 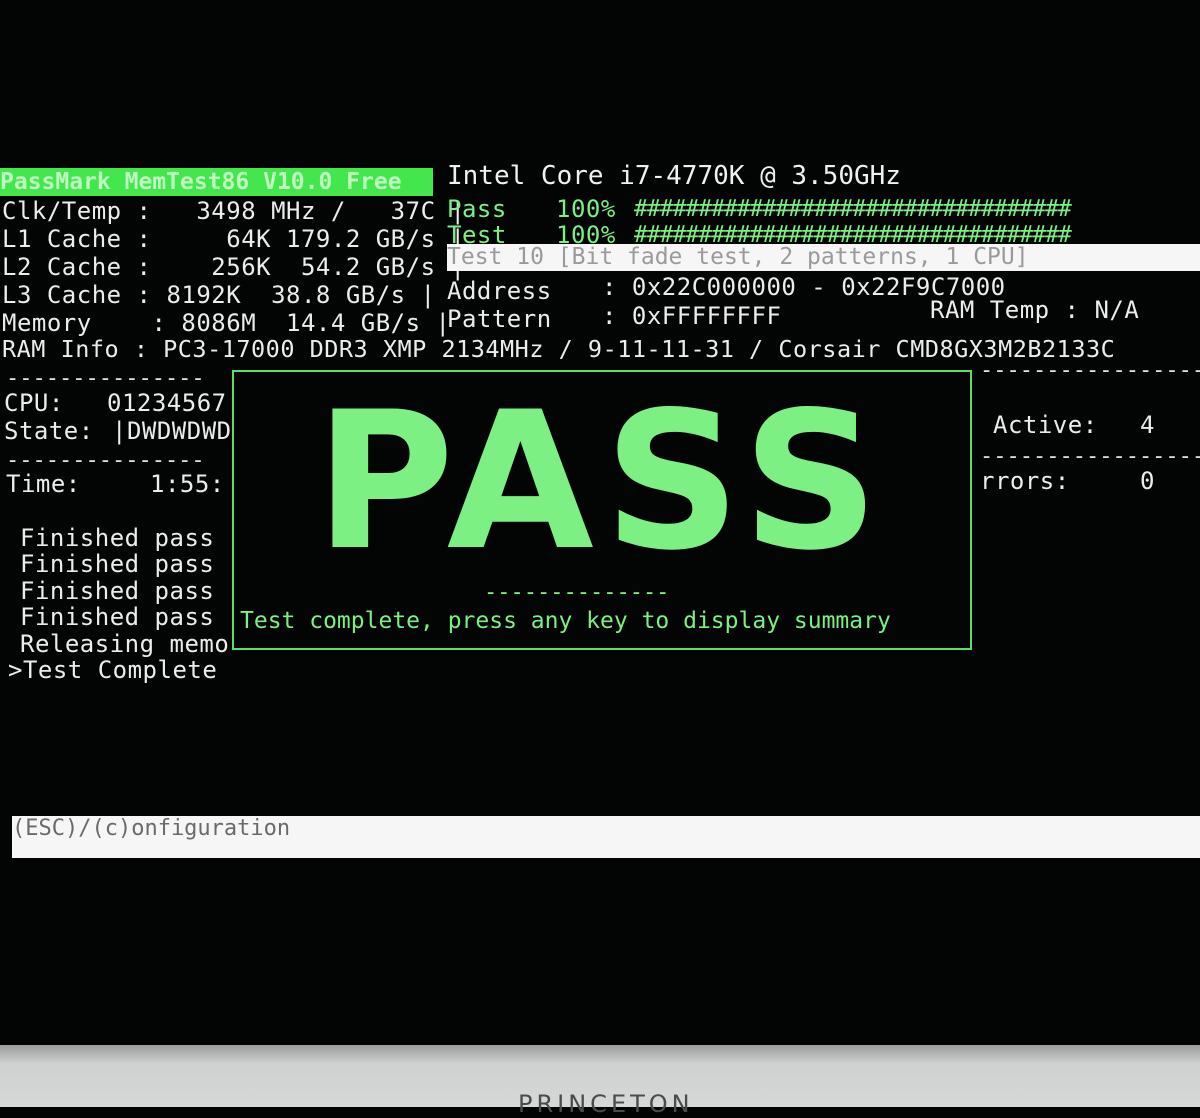 I want to click on pass-progress-bar: ##################################, so click(x=853, y=209).